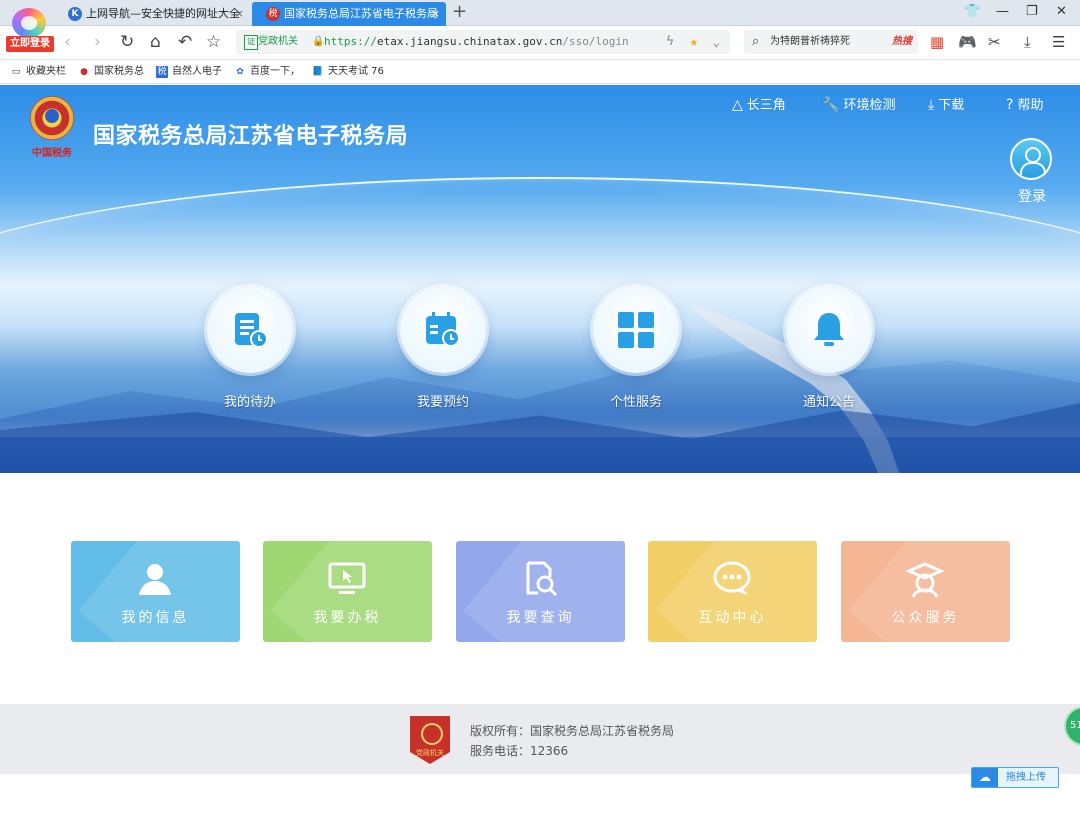 The height and width of the screenshot is (820, 1080). What do you see at coordinates (213, 42) in the screenshot?
I see `favorite-icon: ☆` at bounding box center [213, 42].